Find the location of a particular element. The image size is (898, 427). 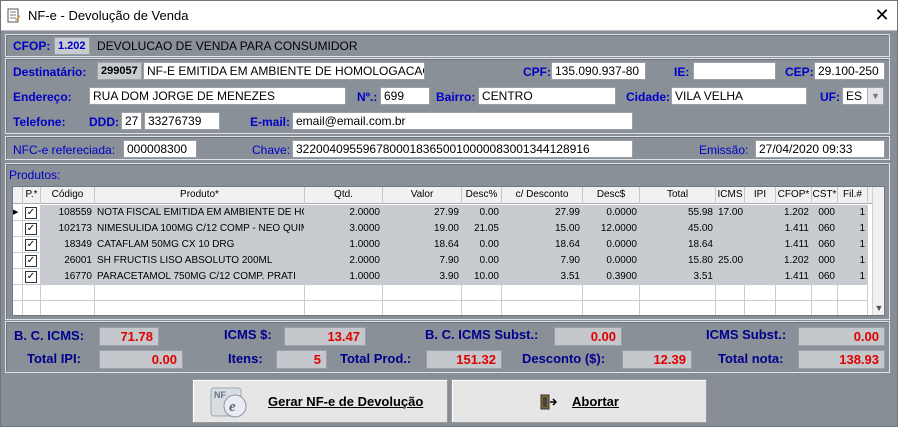

endereco-field: RUA DOM JORGE DE MENEZES is located at coordinates (217, 96).